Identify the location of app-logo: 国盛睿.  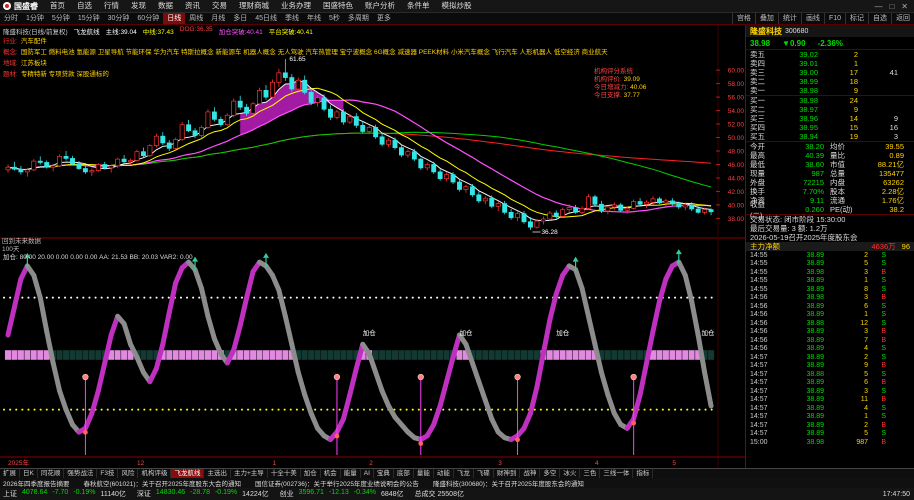
(22, 6).